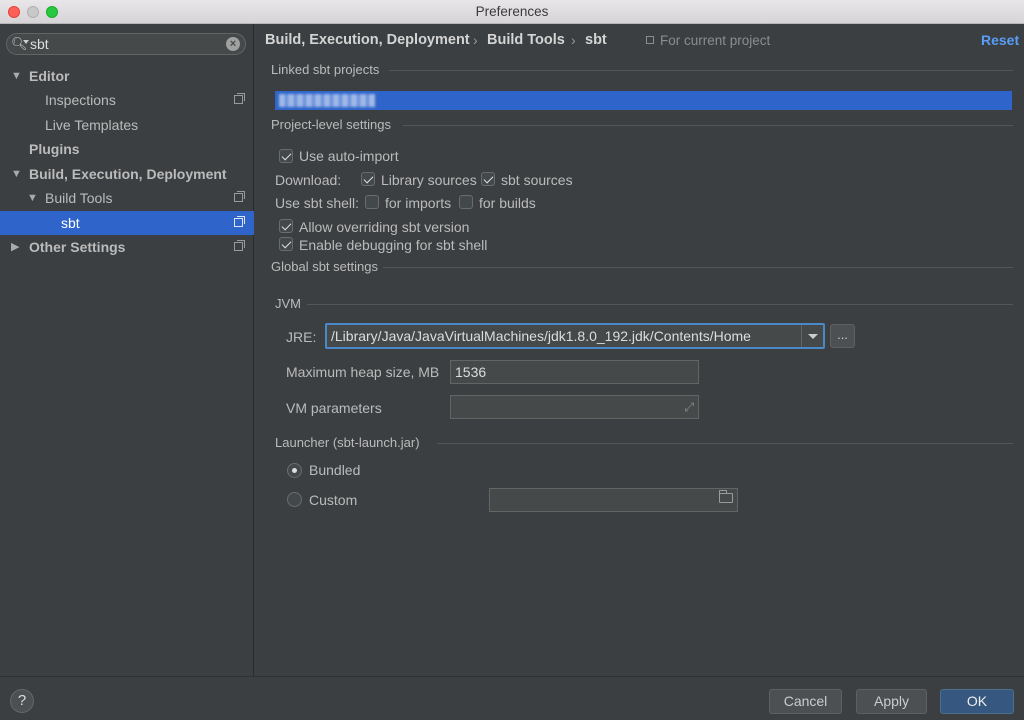  Describe the element at coordinates (327, 100) in the screenshot. I see `redacted-project-name` at that location.